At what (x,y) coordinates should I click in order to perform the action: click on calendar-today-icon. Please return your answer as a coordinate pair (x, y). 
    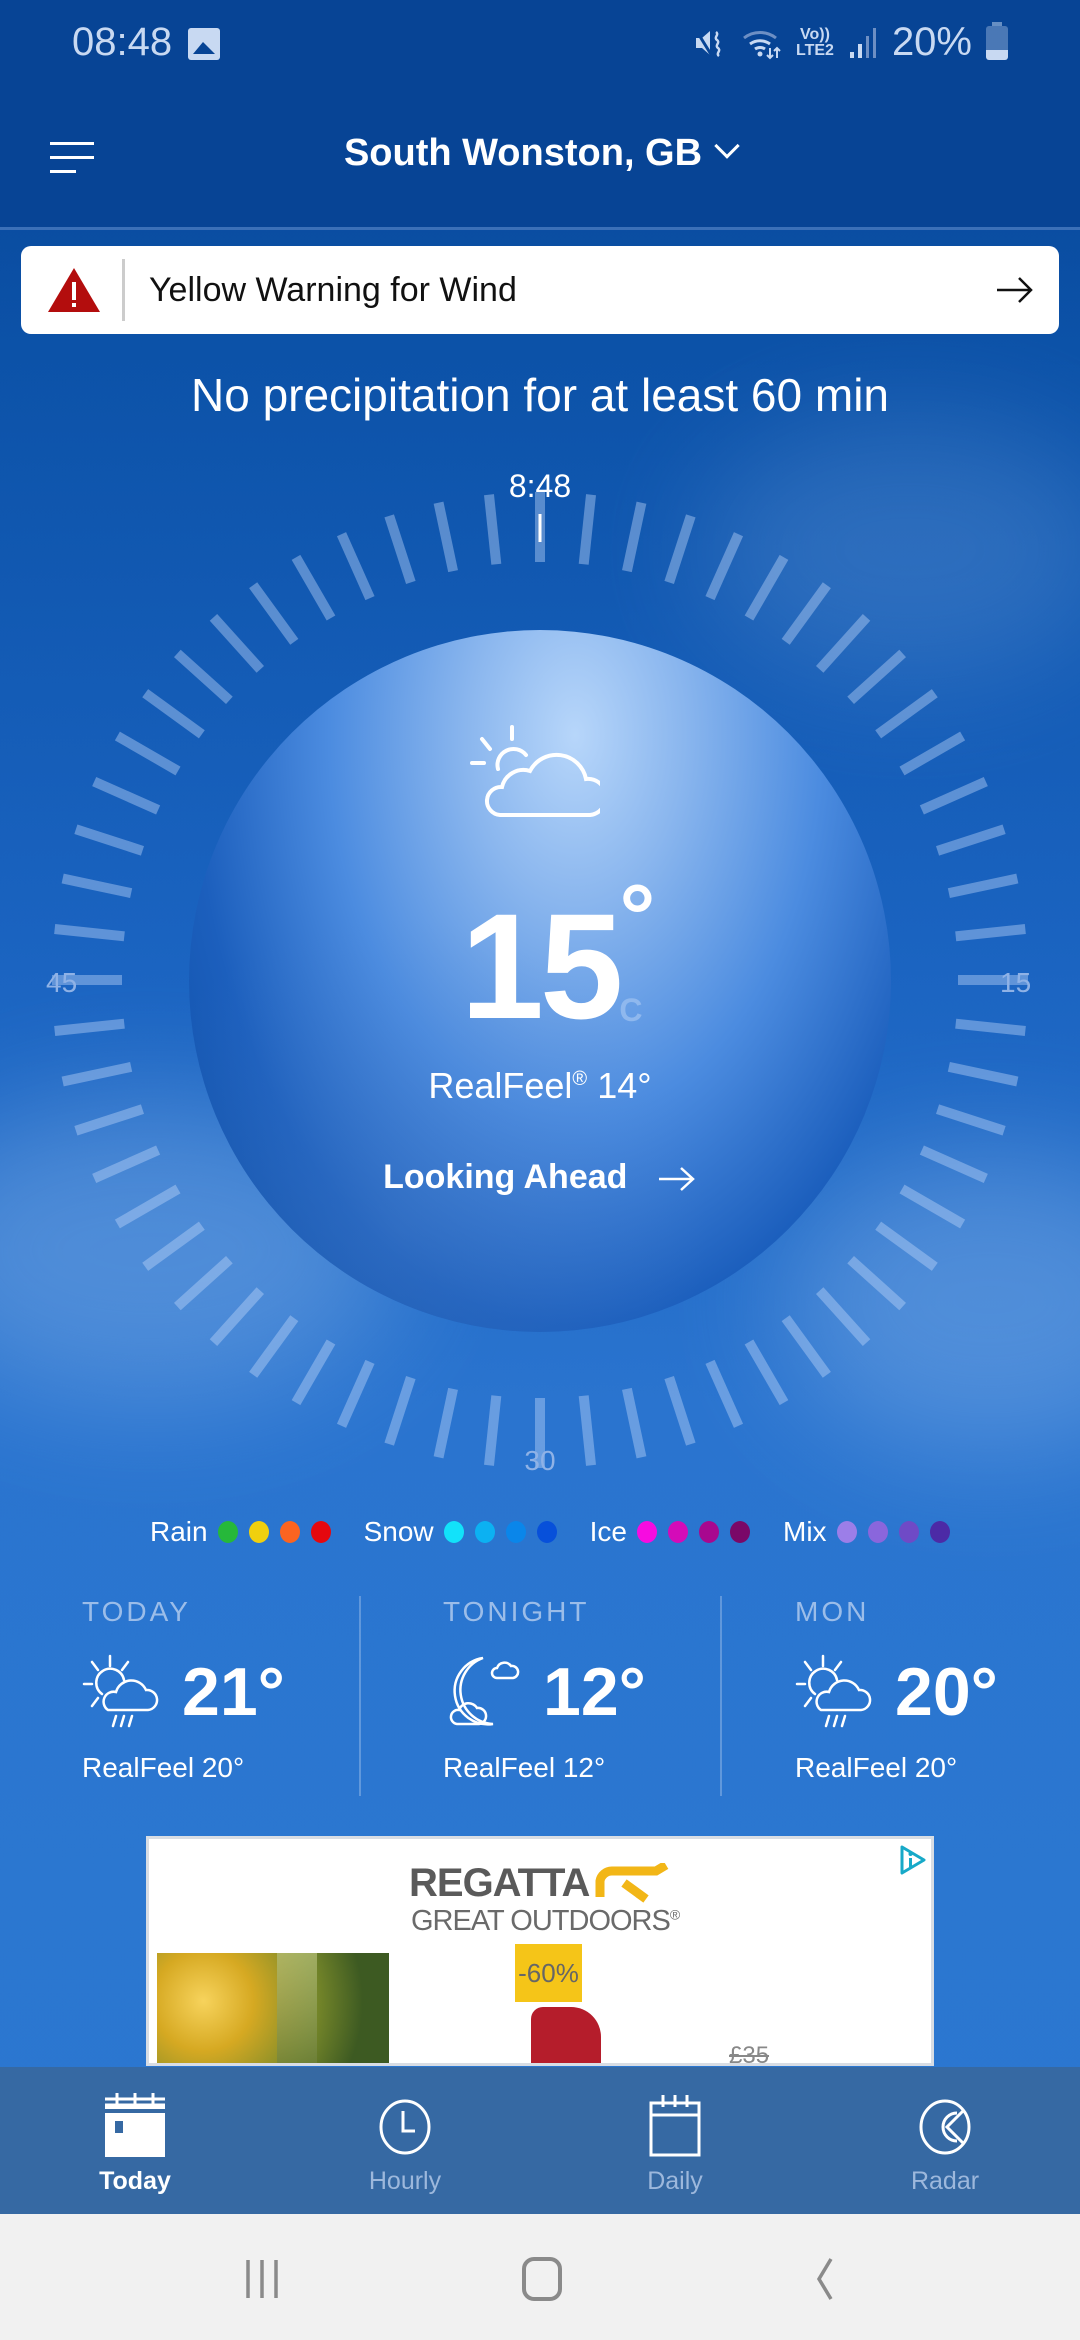
    Looking at the image, I should click on (135, 2125).